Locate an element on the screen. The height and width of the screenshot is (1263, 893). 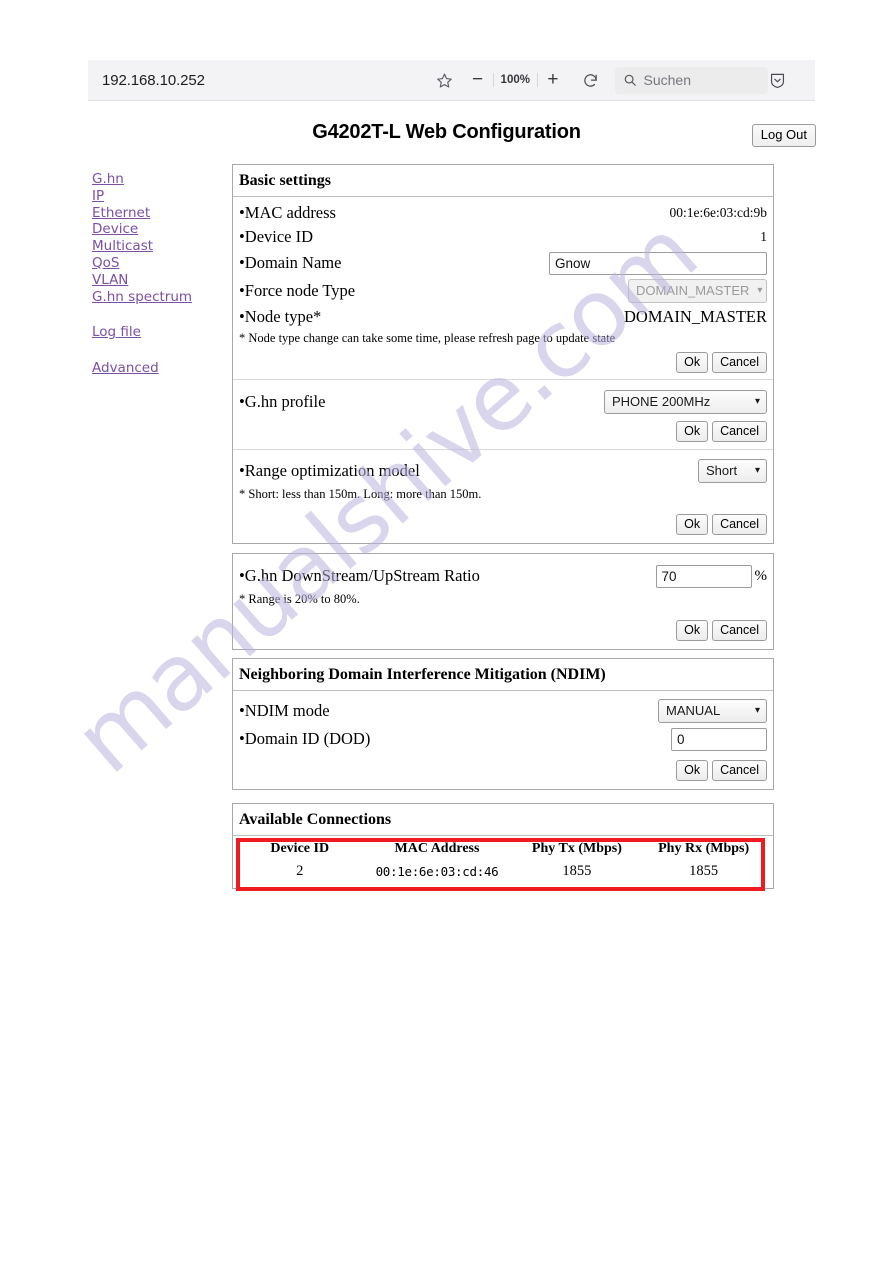
ndim-mode-label: •NDIM mode is located at coordinates (284, 710).